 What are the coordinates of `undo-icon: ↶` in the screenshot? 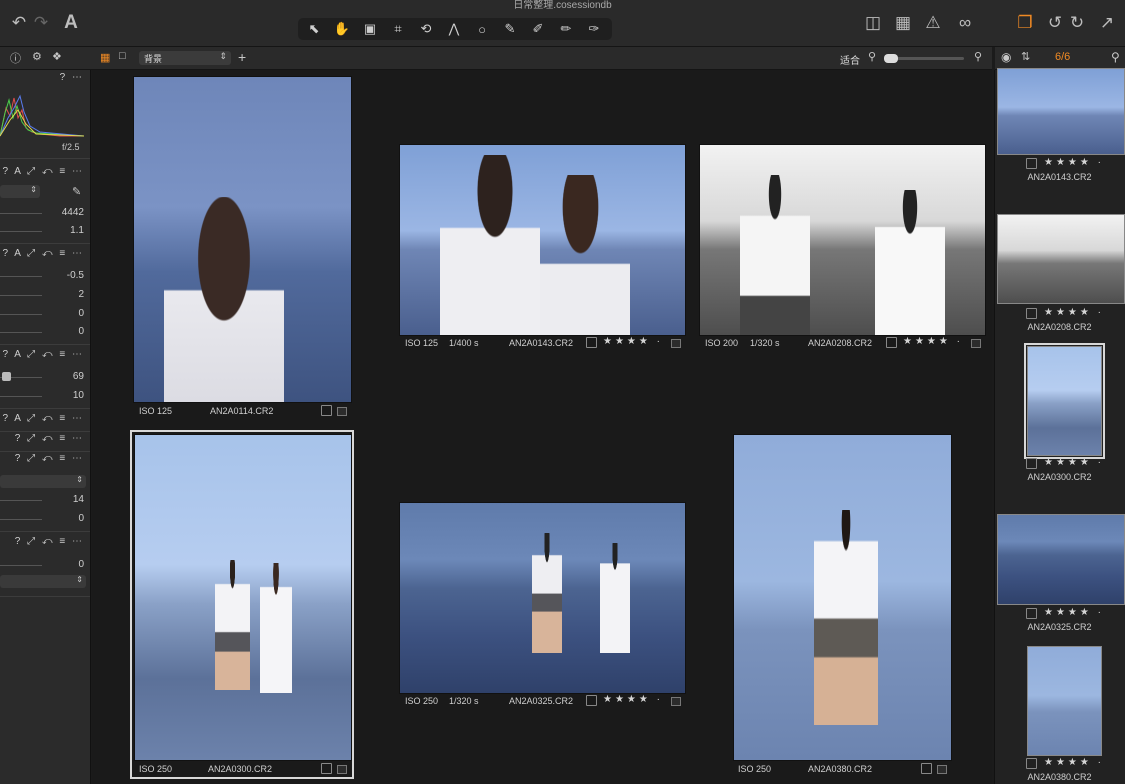 It's located at (19, 23).